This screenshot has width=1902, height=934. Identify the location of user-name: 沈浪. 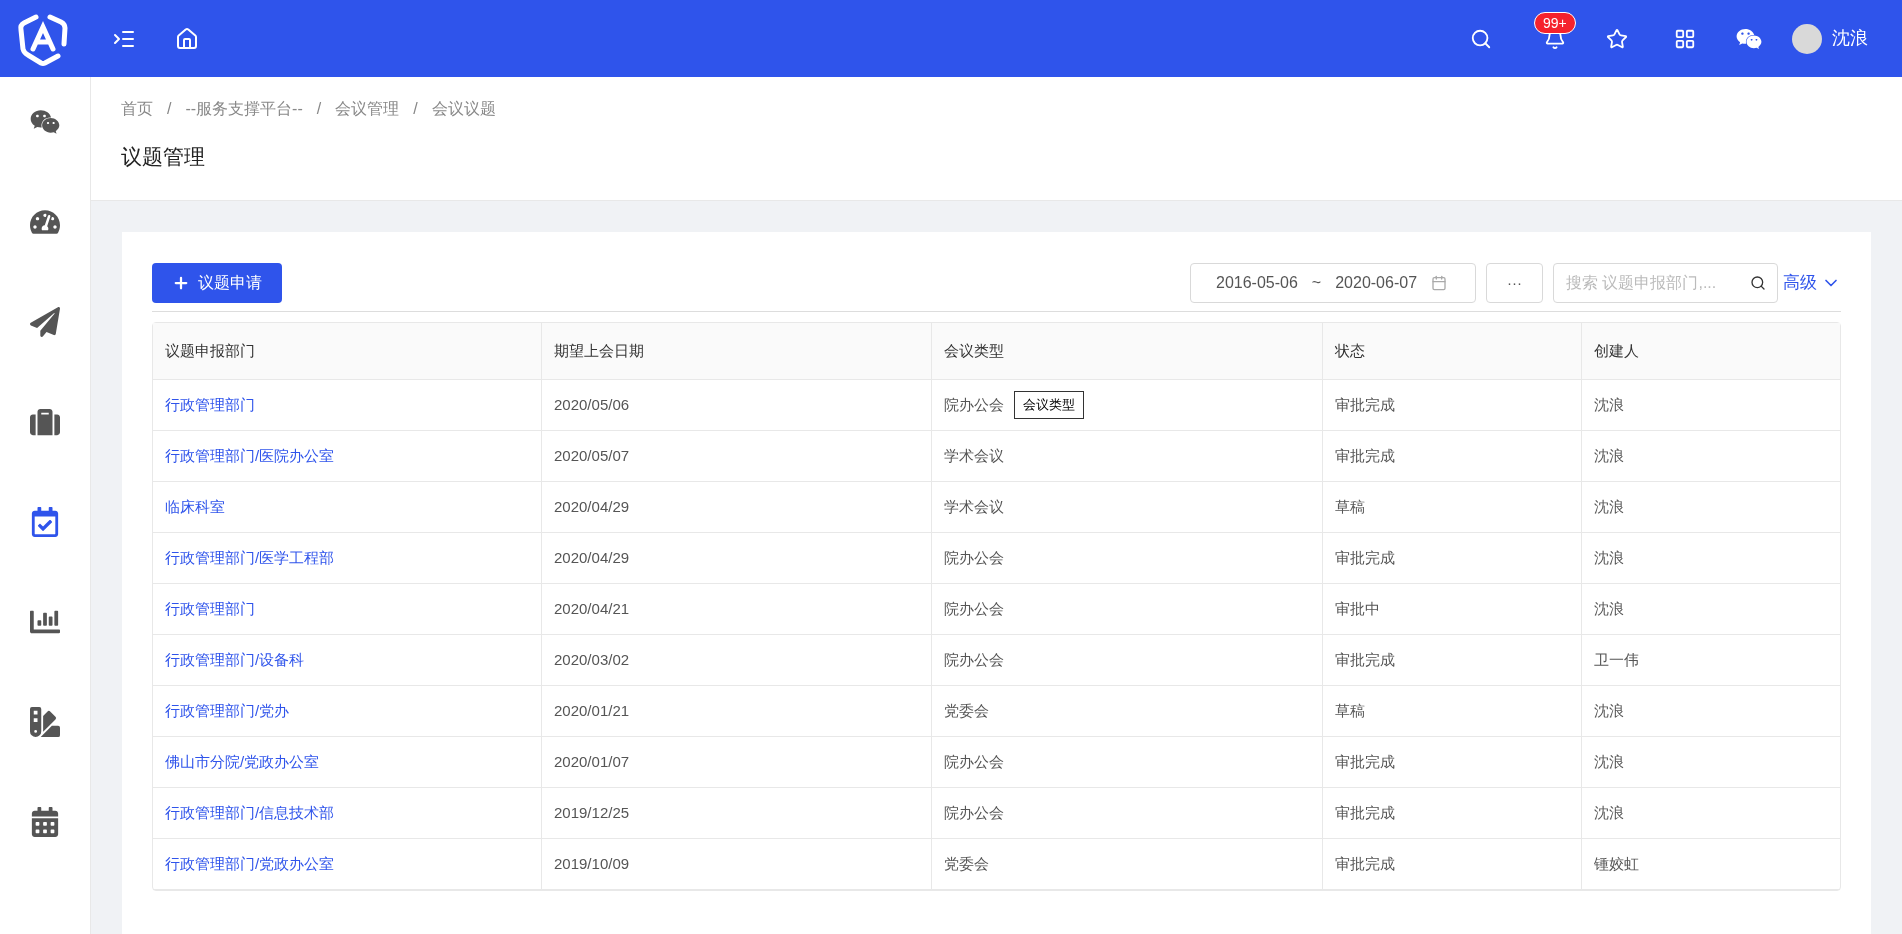
(1850, 38).